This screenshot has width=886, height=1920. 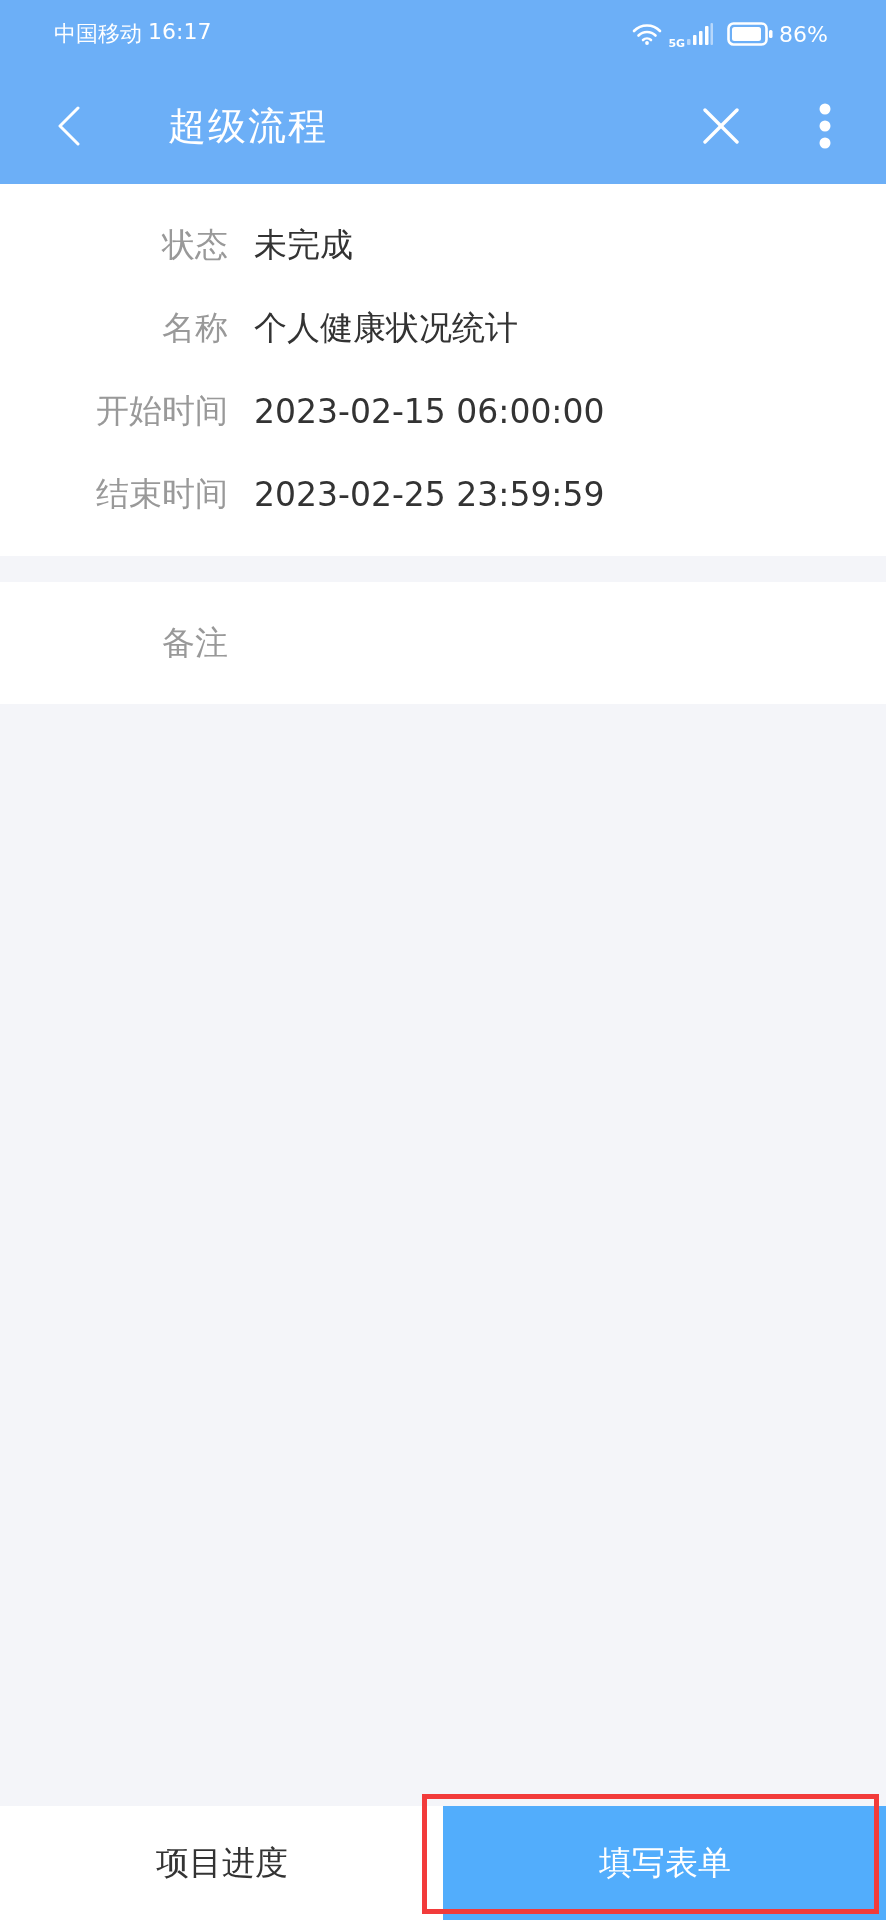 I want to click on detail-value: 未完成, so click(x=303, y=245).